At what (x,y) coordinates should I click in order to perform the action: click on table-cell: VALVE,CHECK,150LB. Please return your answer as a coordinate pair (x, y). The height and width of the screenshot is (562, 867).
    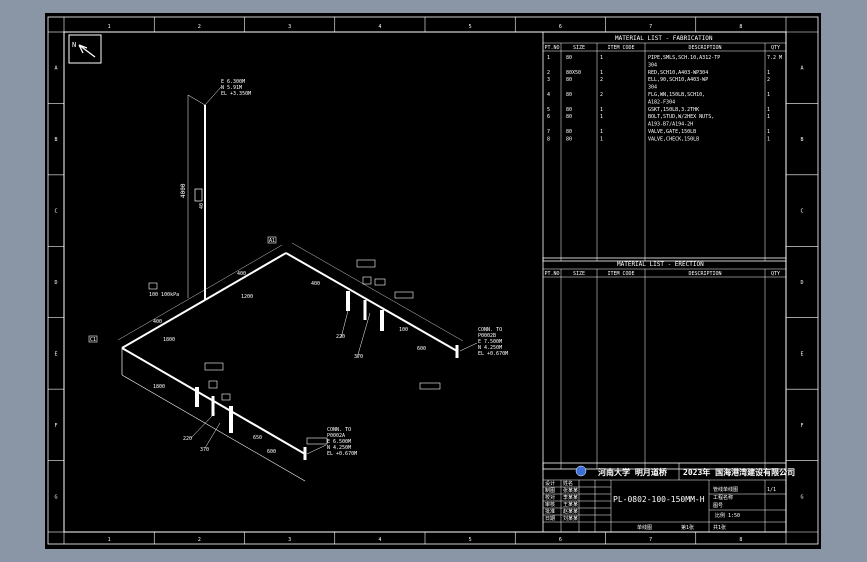
    Looking at the image, I should click on (673, 139).